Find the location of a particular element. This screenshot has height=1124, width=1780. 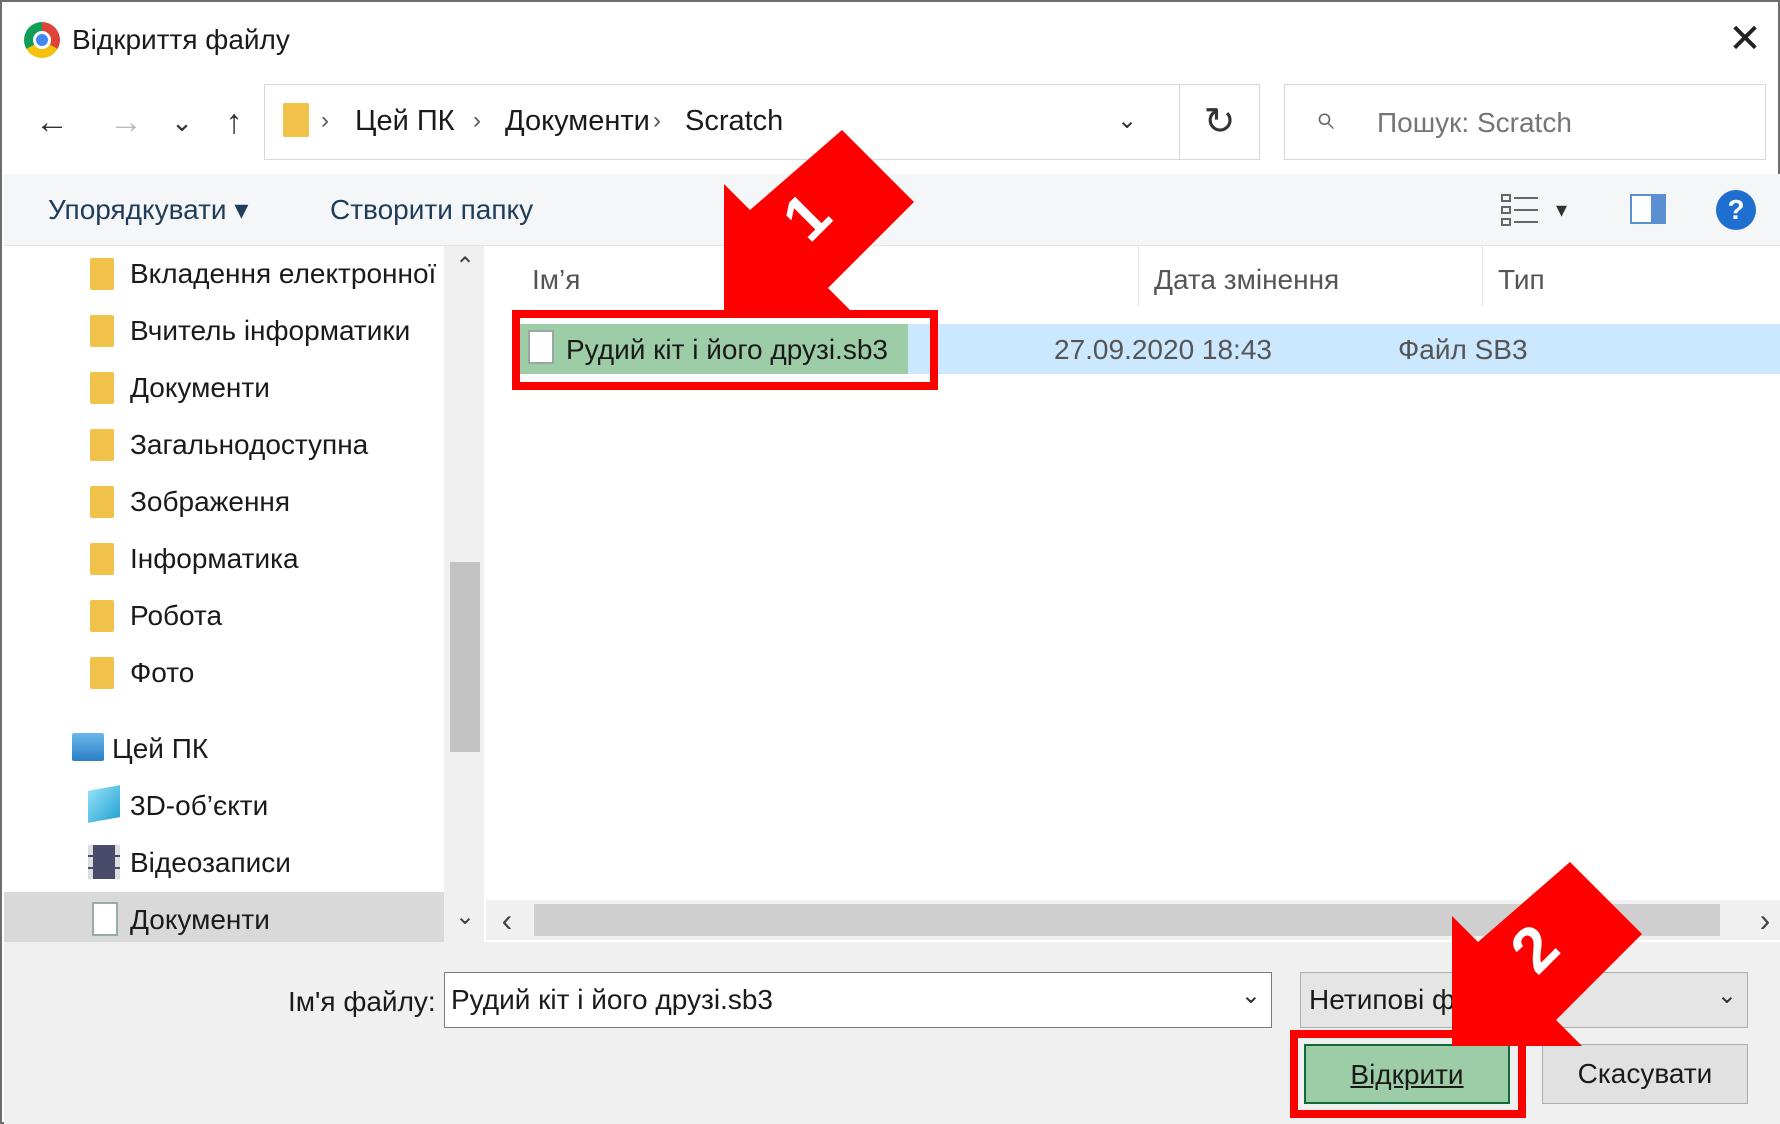

sidebar-item-label: Вкладення електронної is located at coordinates (283, 273).